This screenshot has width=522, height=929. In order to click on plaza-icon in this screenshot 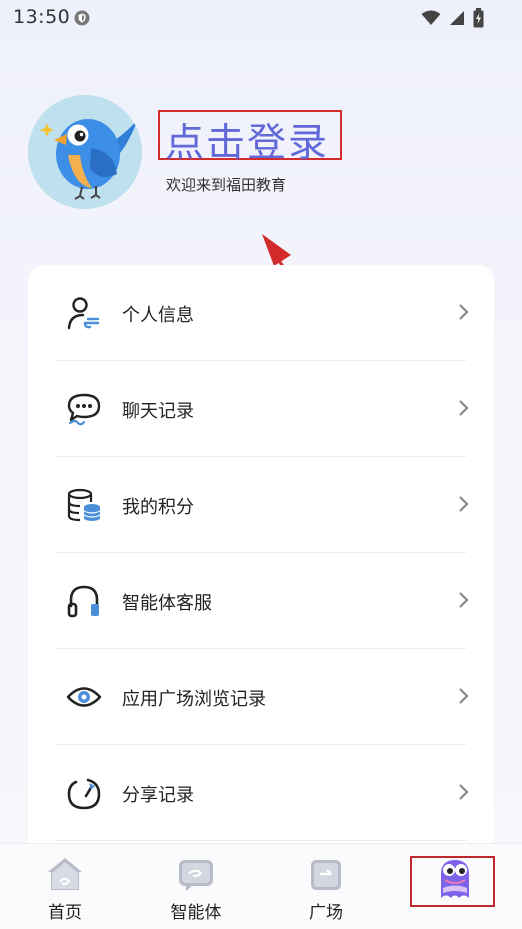, I will do `click(326, 875)`.